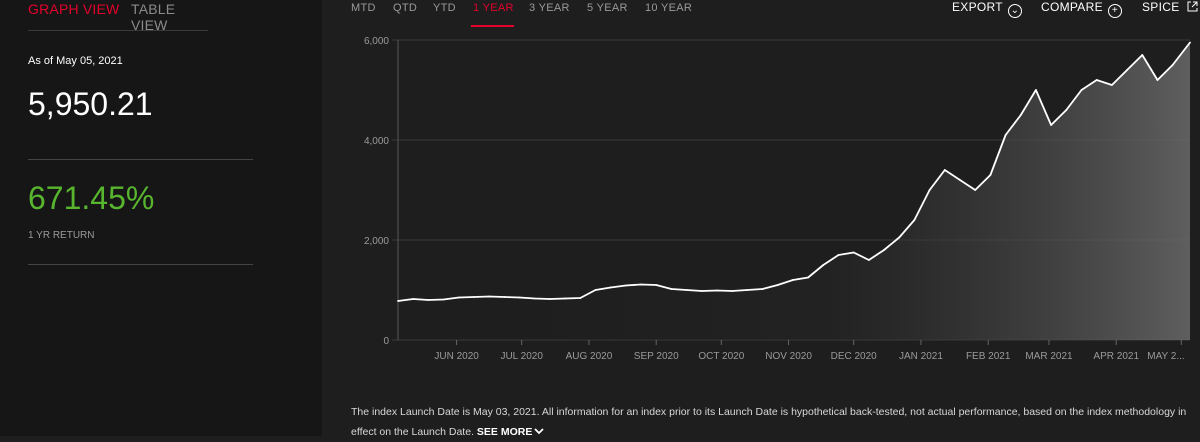 Image resolution: width=1200 pixels, height=442 pixels. What do you see at coordinates (386, 341) in the screenshot?
I see `y-tick-label: 0` at bounding box center [386, 341].